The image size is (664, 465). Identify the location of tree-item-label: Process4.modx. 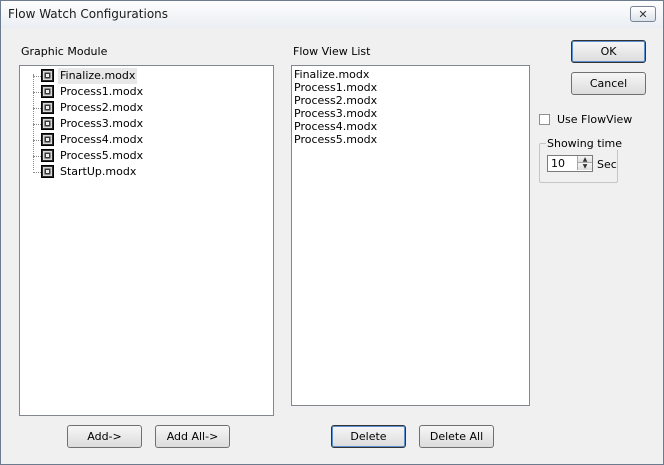
(102, 139).